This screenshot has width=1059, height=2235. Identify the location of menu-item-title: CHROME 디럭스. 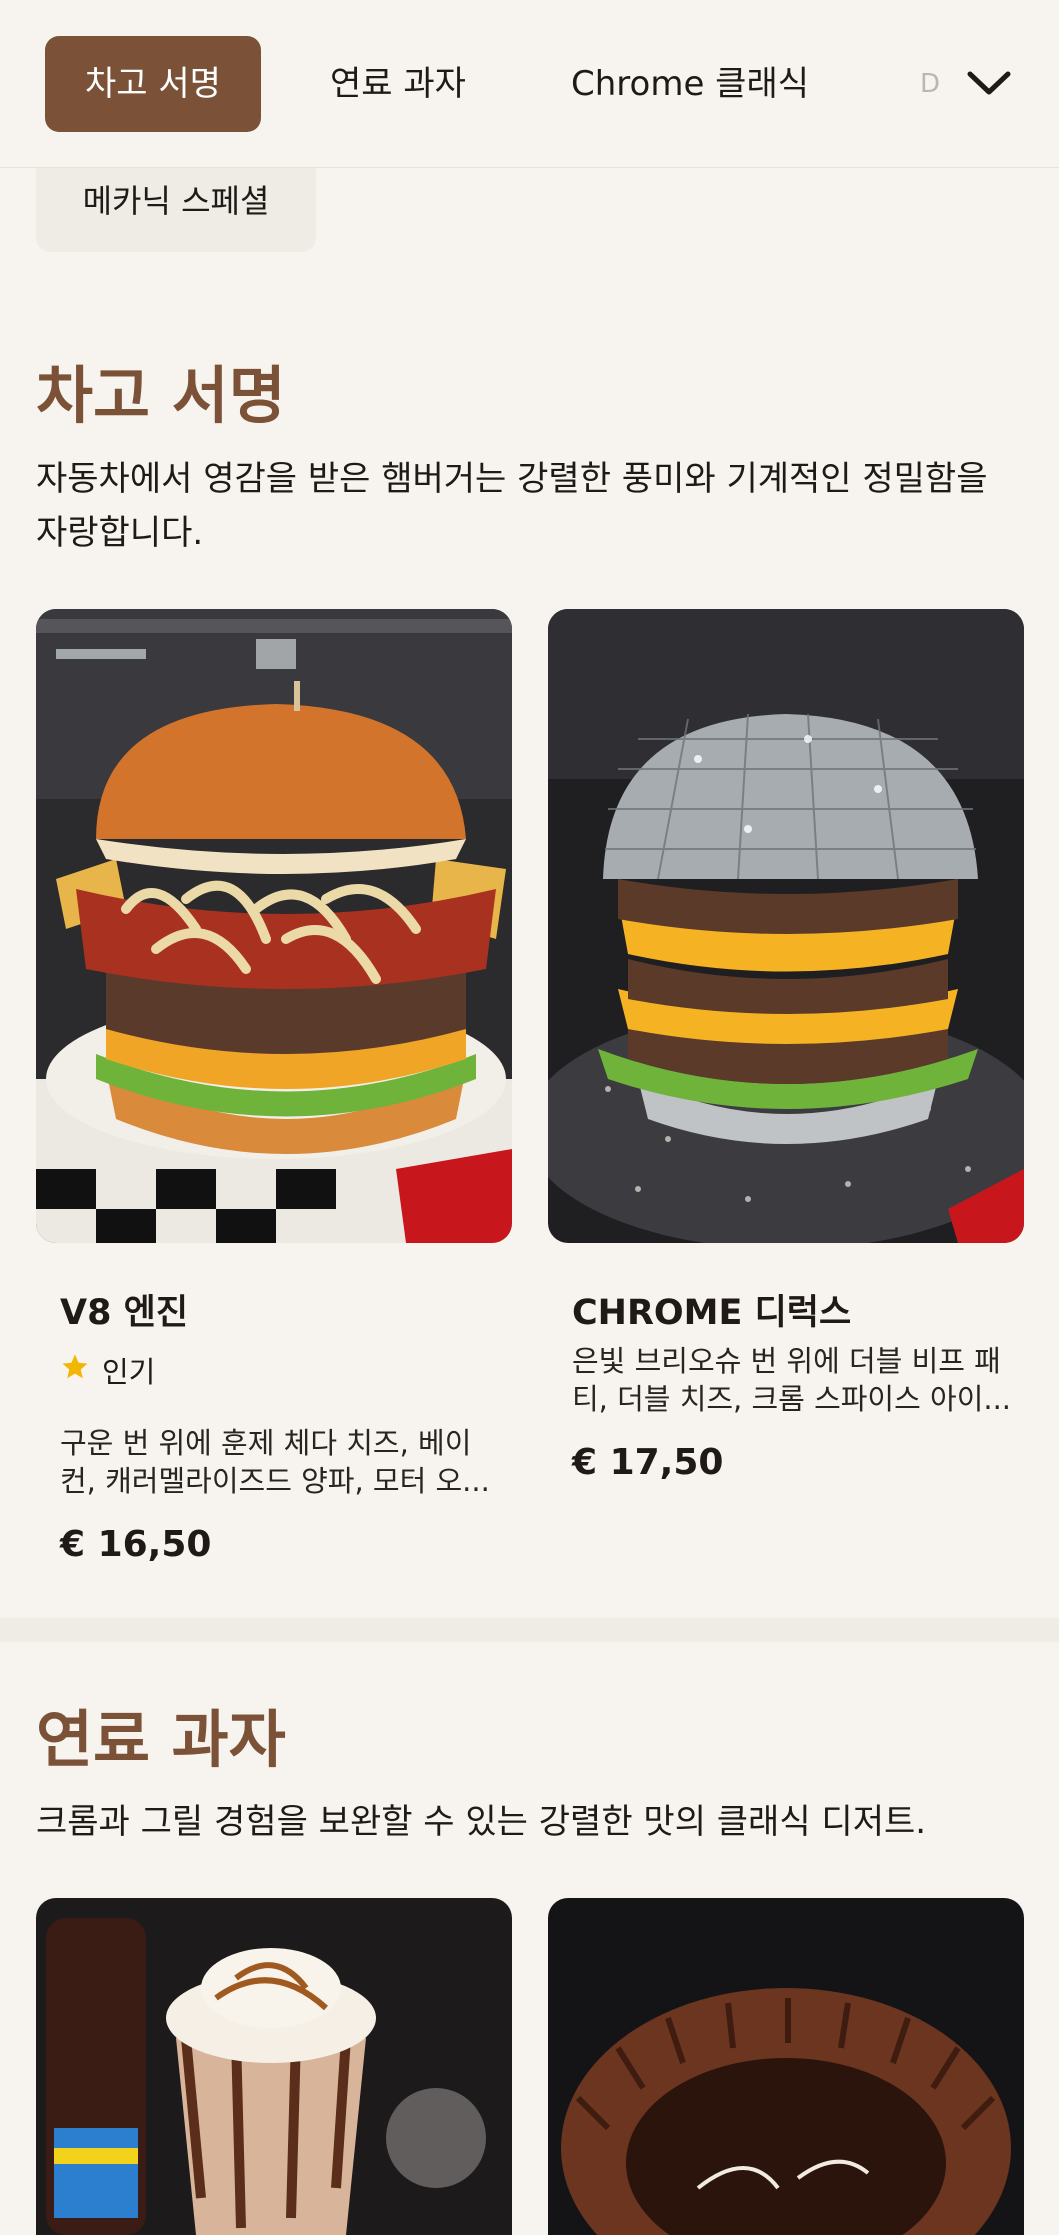
(712, 1313).